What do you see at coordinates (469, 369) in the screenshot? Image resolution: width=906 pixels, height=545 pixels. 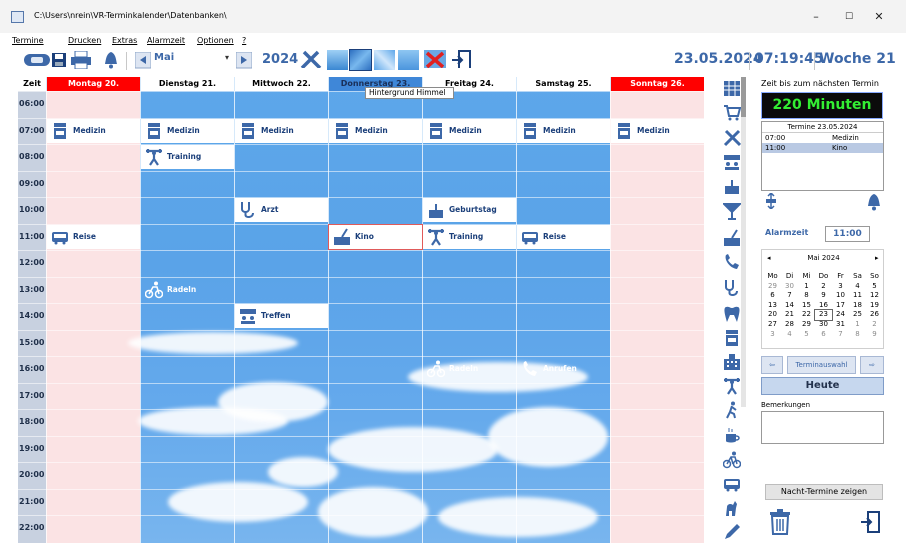 I see `calendar-event: Radeln` at bounding box center [469, 369].